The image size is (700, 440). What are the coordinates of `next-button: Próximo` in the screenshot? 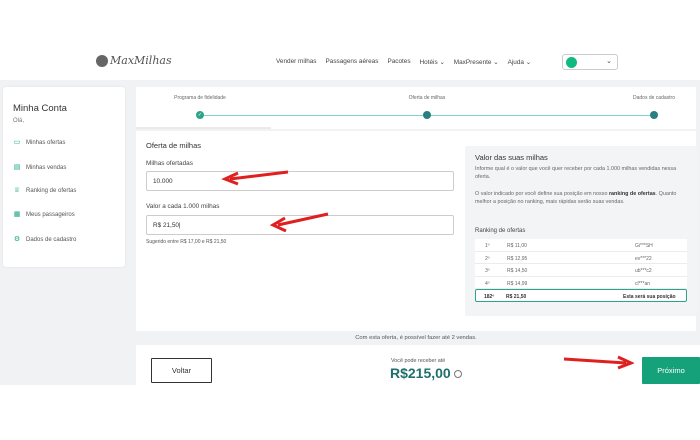 It's located at (671, 370).